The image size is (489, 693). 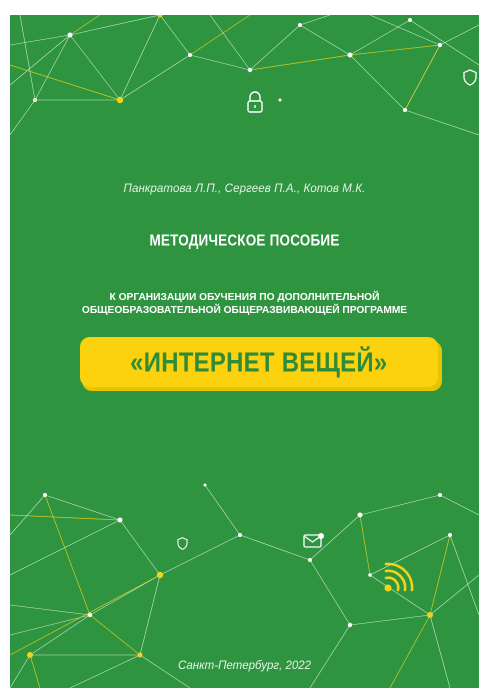 I want to click on subtitle-line-1: К ОРГАНИЗАЦИИ ОБУЧЕНИЯ ПО ДОПОЛНИТЕЛЬНОЙ, so click(x=244, y=297).